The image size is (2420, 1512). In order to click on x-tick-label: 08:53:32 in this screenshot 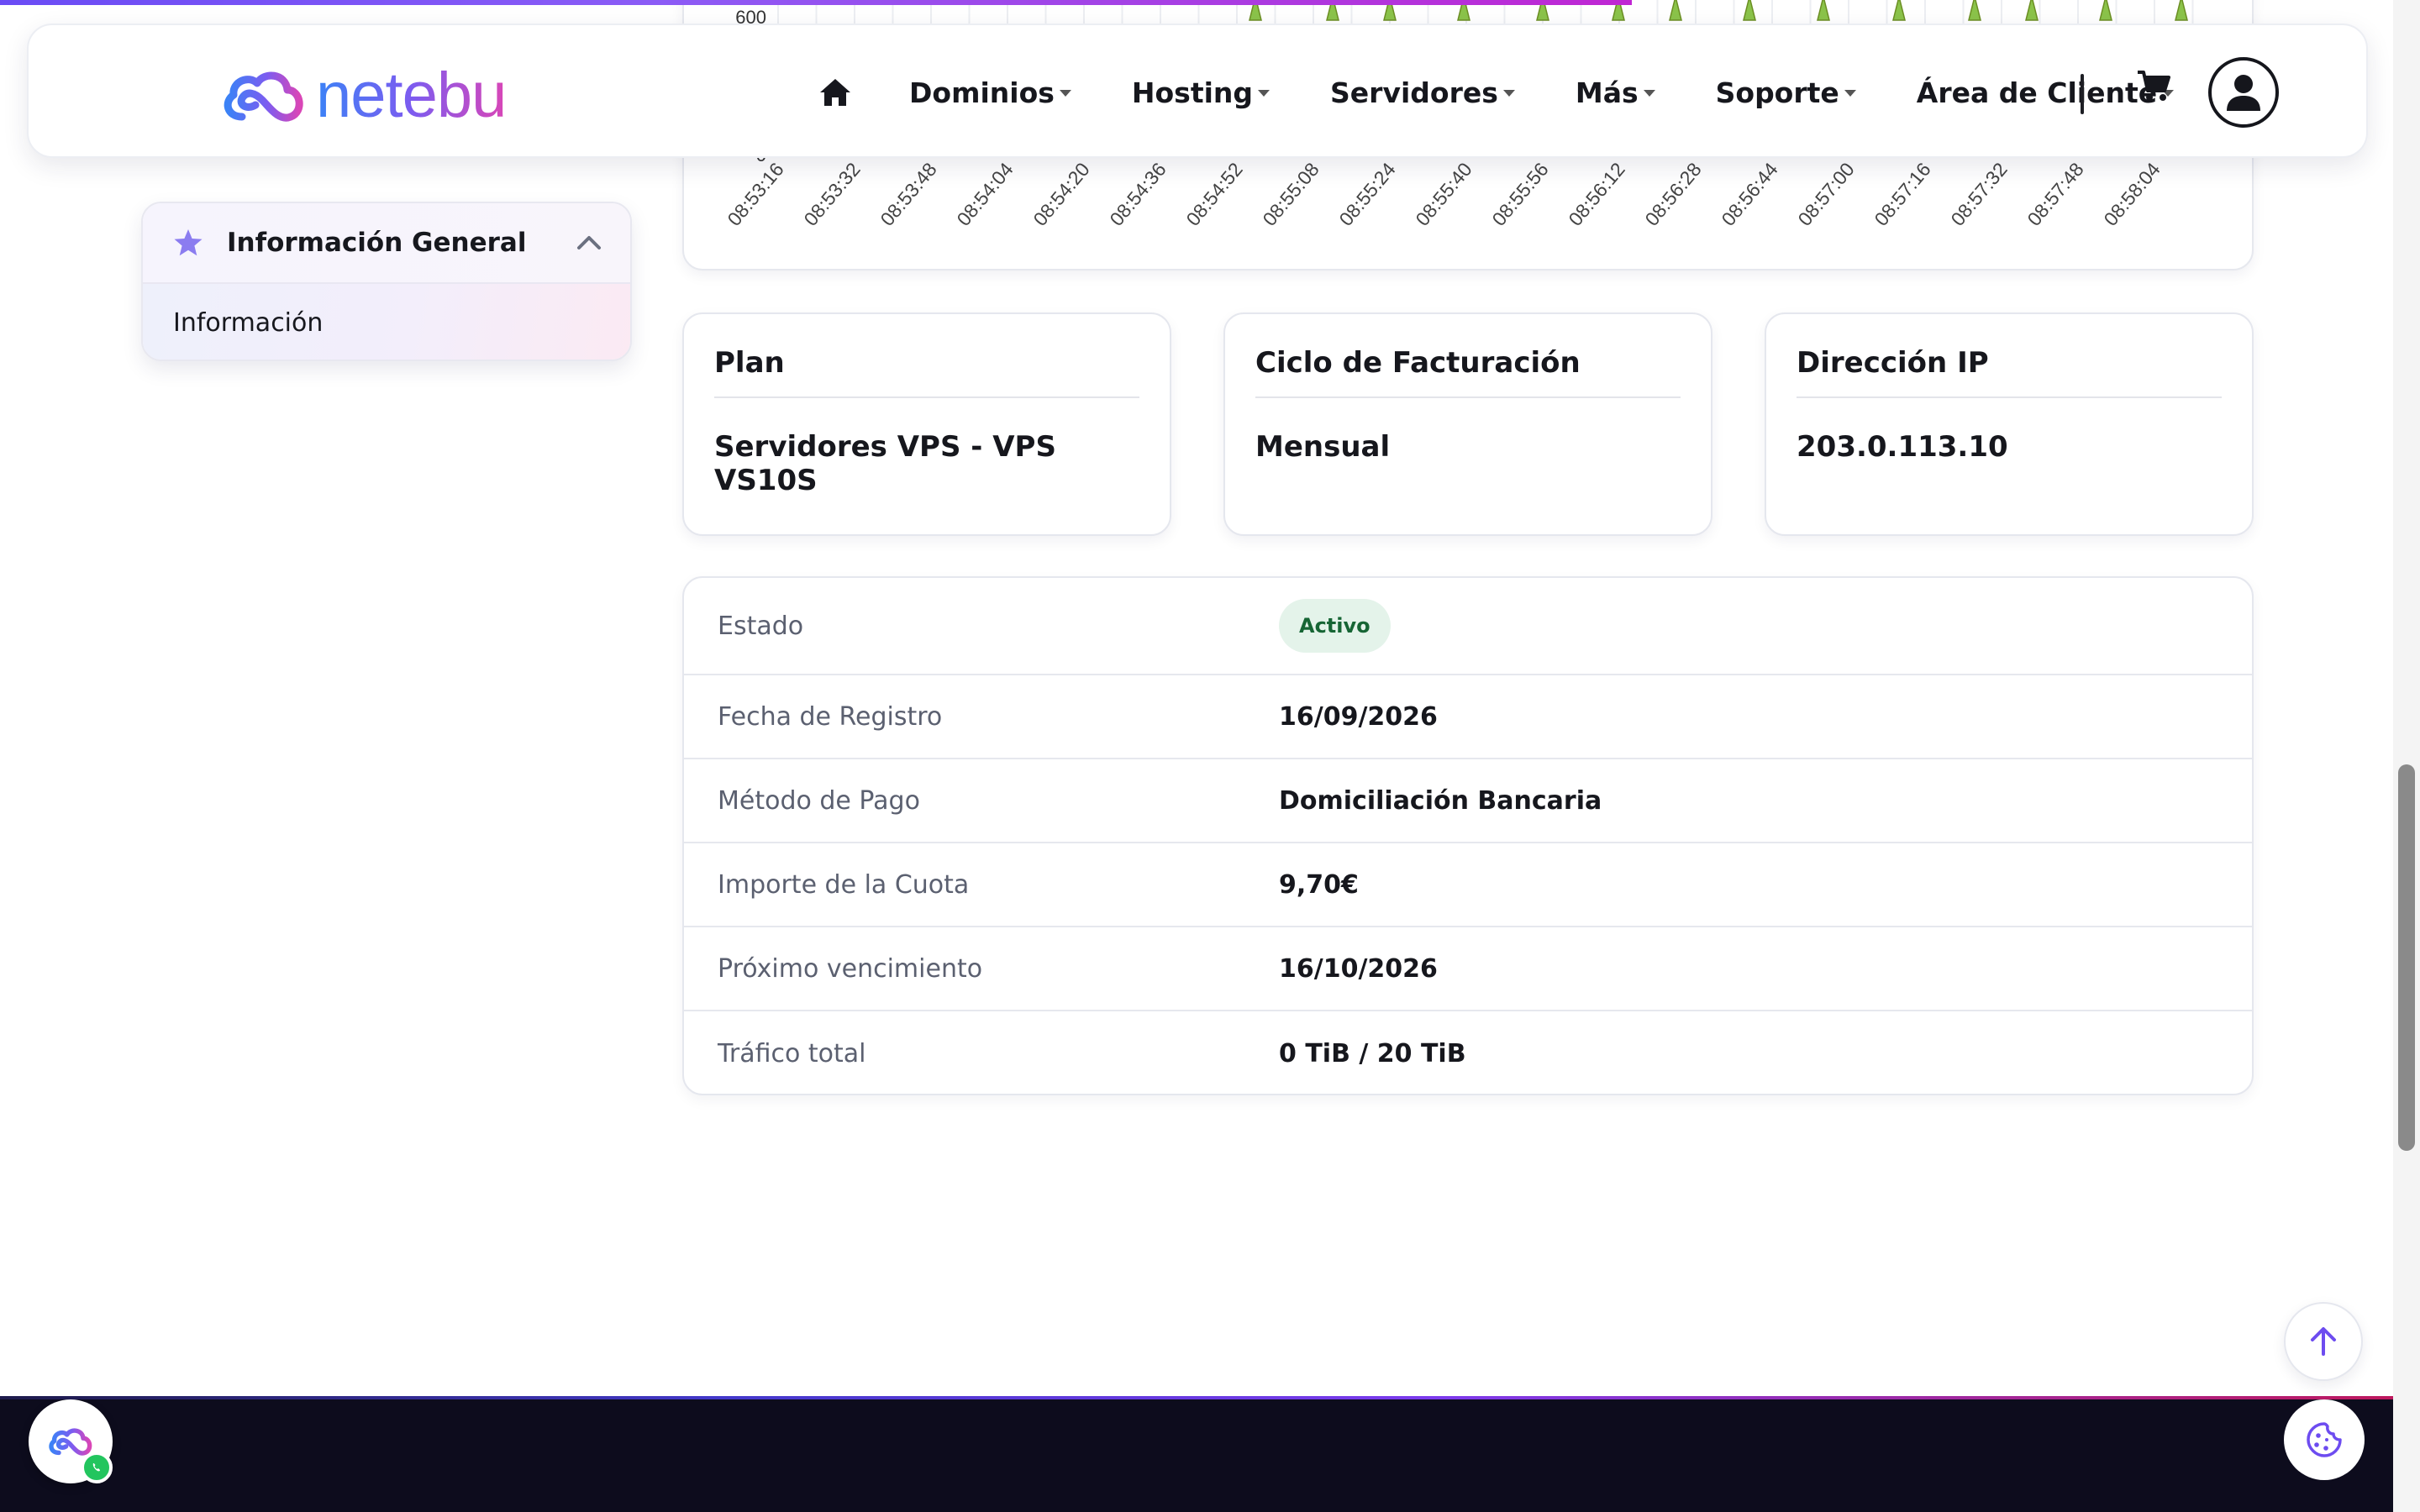, I will do `click(831, 194)`.